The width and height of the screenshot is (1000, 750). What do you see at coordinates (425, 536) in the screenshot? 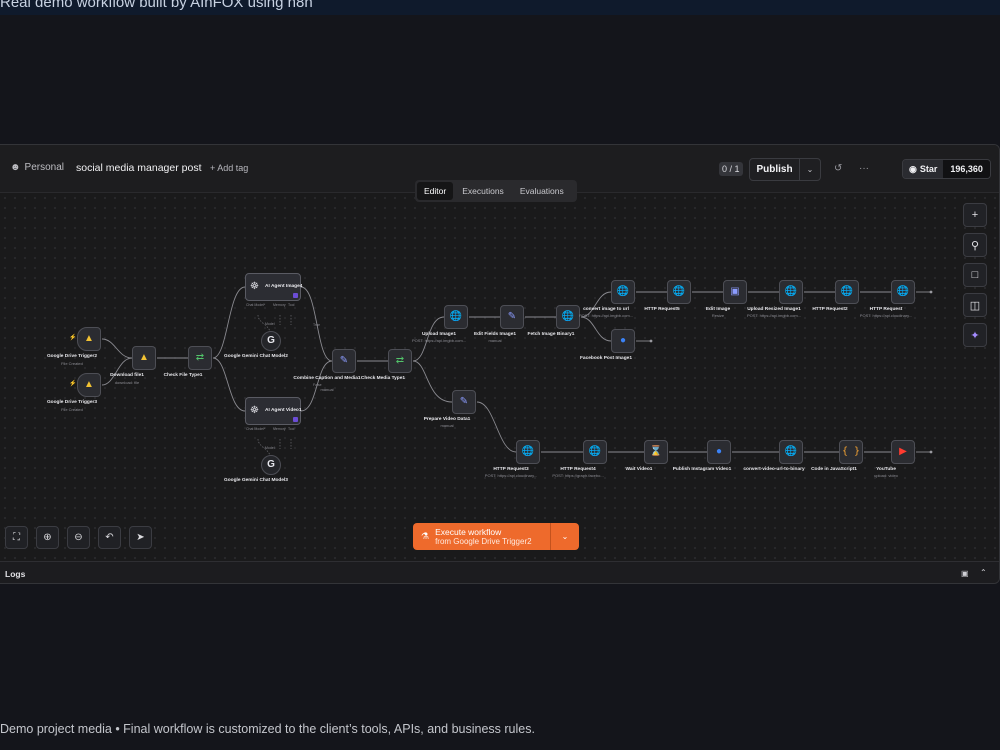
I see `flask-icon: ⚗` at bounding box center [425, 536].